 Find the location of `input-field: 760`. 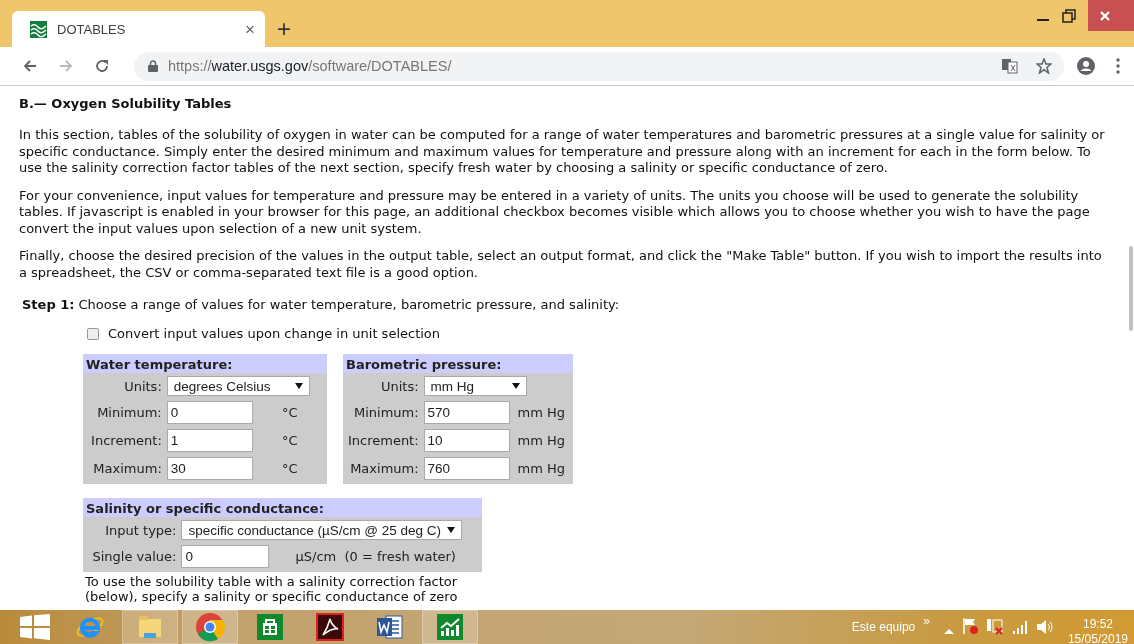

input-field: 760 is located at coordinates (466, 468).